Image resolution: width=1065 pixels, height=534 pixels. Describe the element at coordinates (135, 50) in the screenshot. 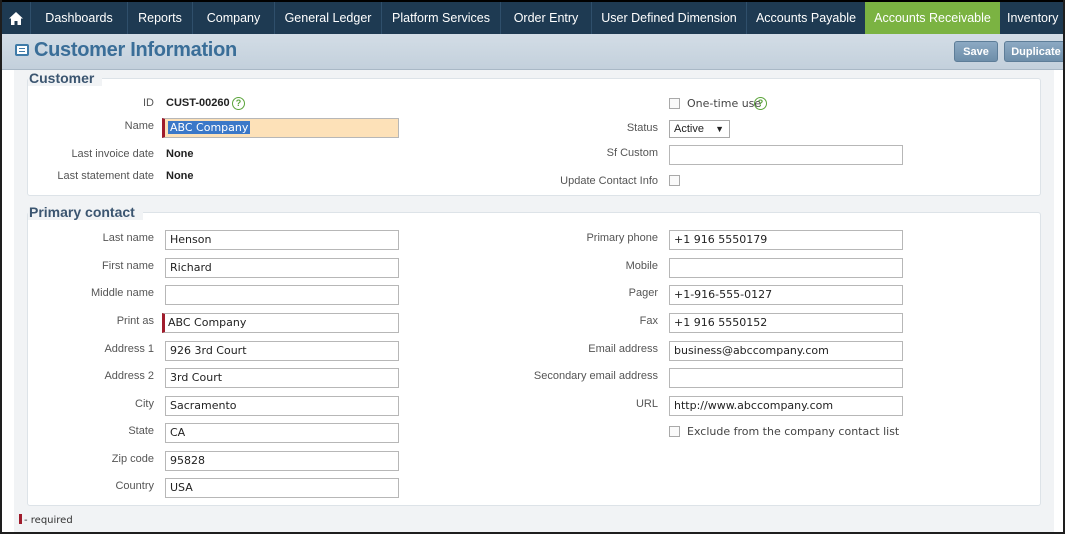

I see `page-title: Customer Information` at that location.